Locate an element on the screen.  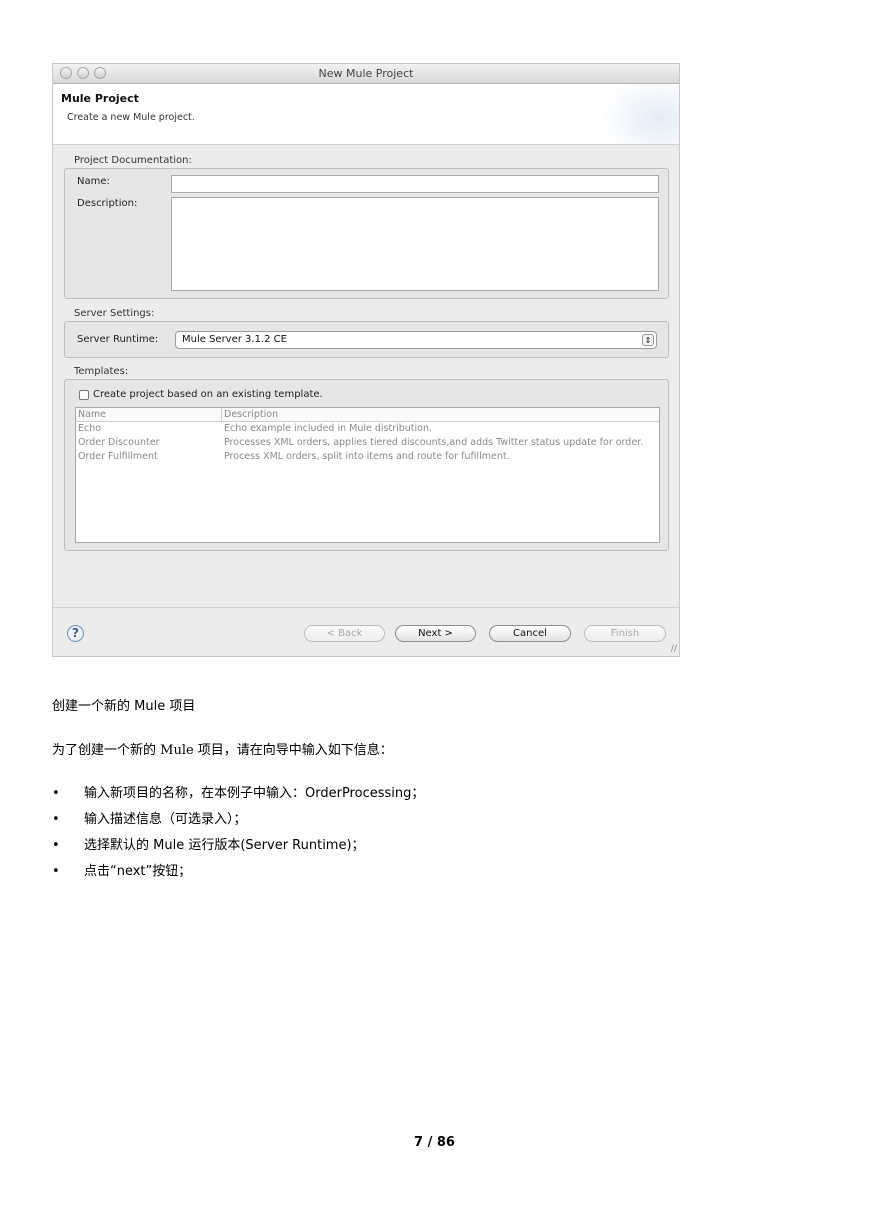
footer-divider is located at coordinates (366, 607).